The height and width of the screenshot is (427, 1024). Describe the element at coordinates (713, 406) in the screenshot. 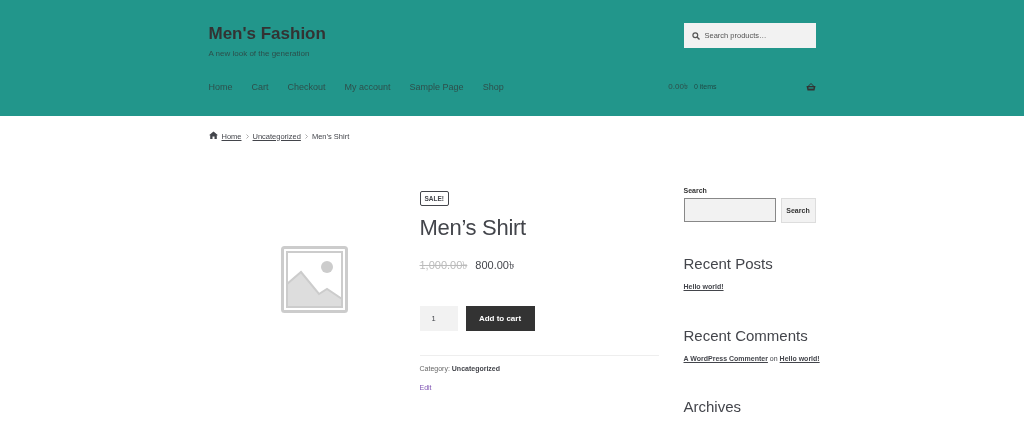

I see `widget-title: Archives` at that location.